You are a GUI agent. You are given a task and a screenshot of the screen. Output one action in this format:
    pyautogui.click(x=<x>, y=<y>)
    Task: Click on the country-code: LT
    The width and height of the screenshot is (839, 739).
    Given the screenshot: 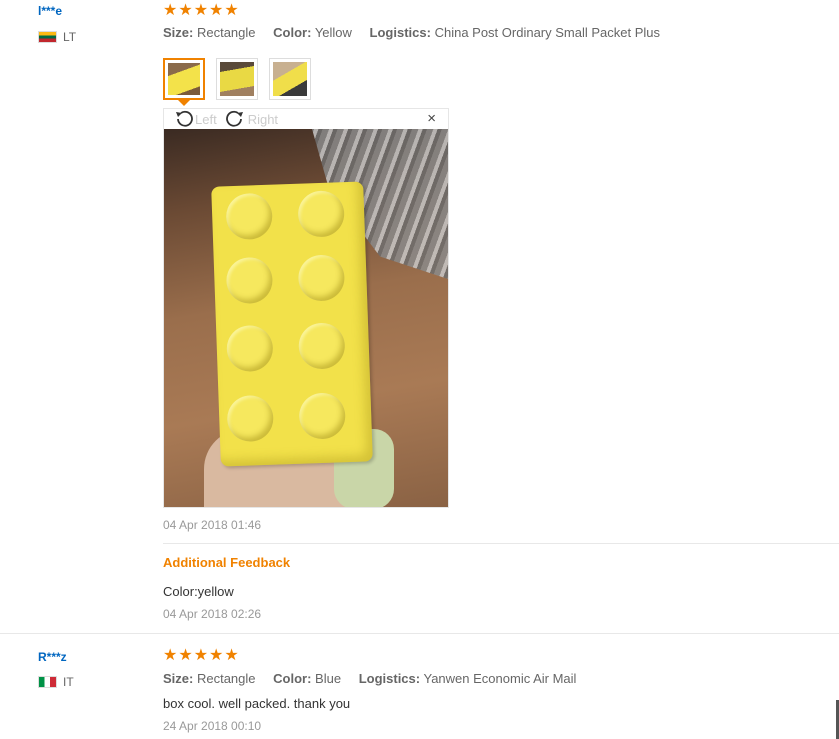 What is the action you would take?
    pyautogui.click(x=70, y=37)
    